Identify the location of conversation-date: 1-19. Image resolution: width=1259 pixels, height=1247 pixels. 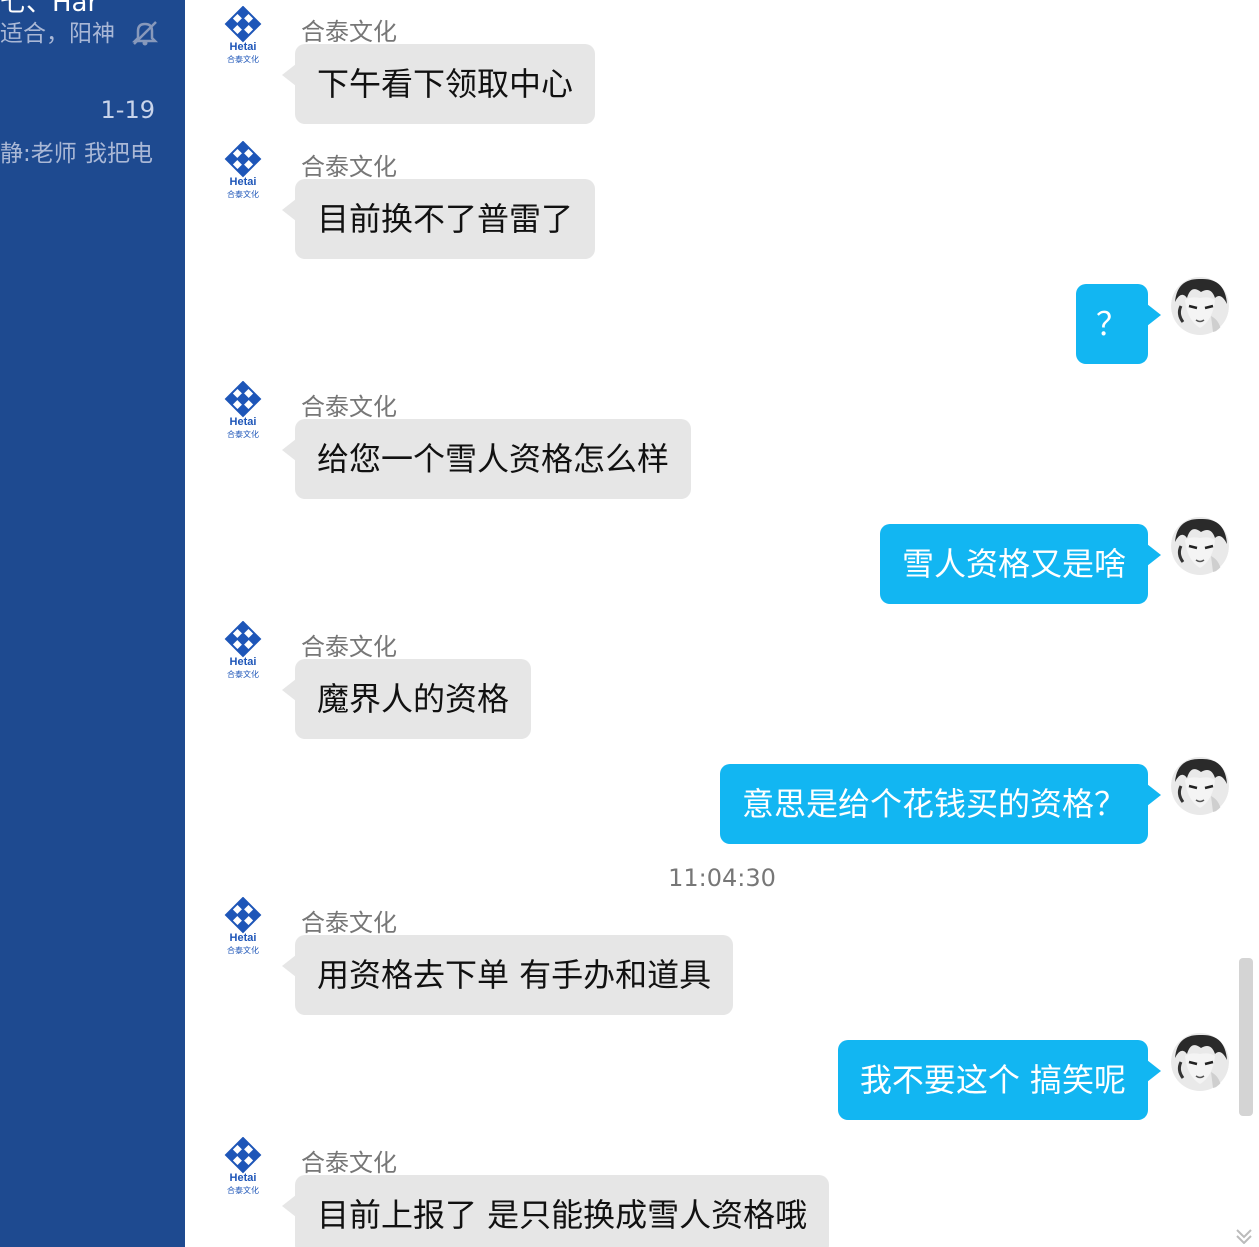
(127, 110).